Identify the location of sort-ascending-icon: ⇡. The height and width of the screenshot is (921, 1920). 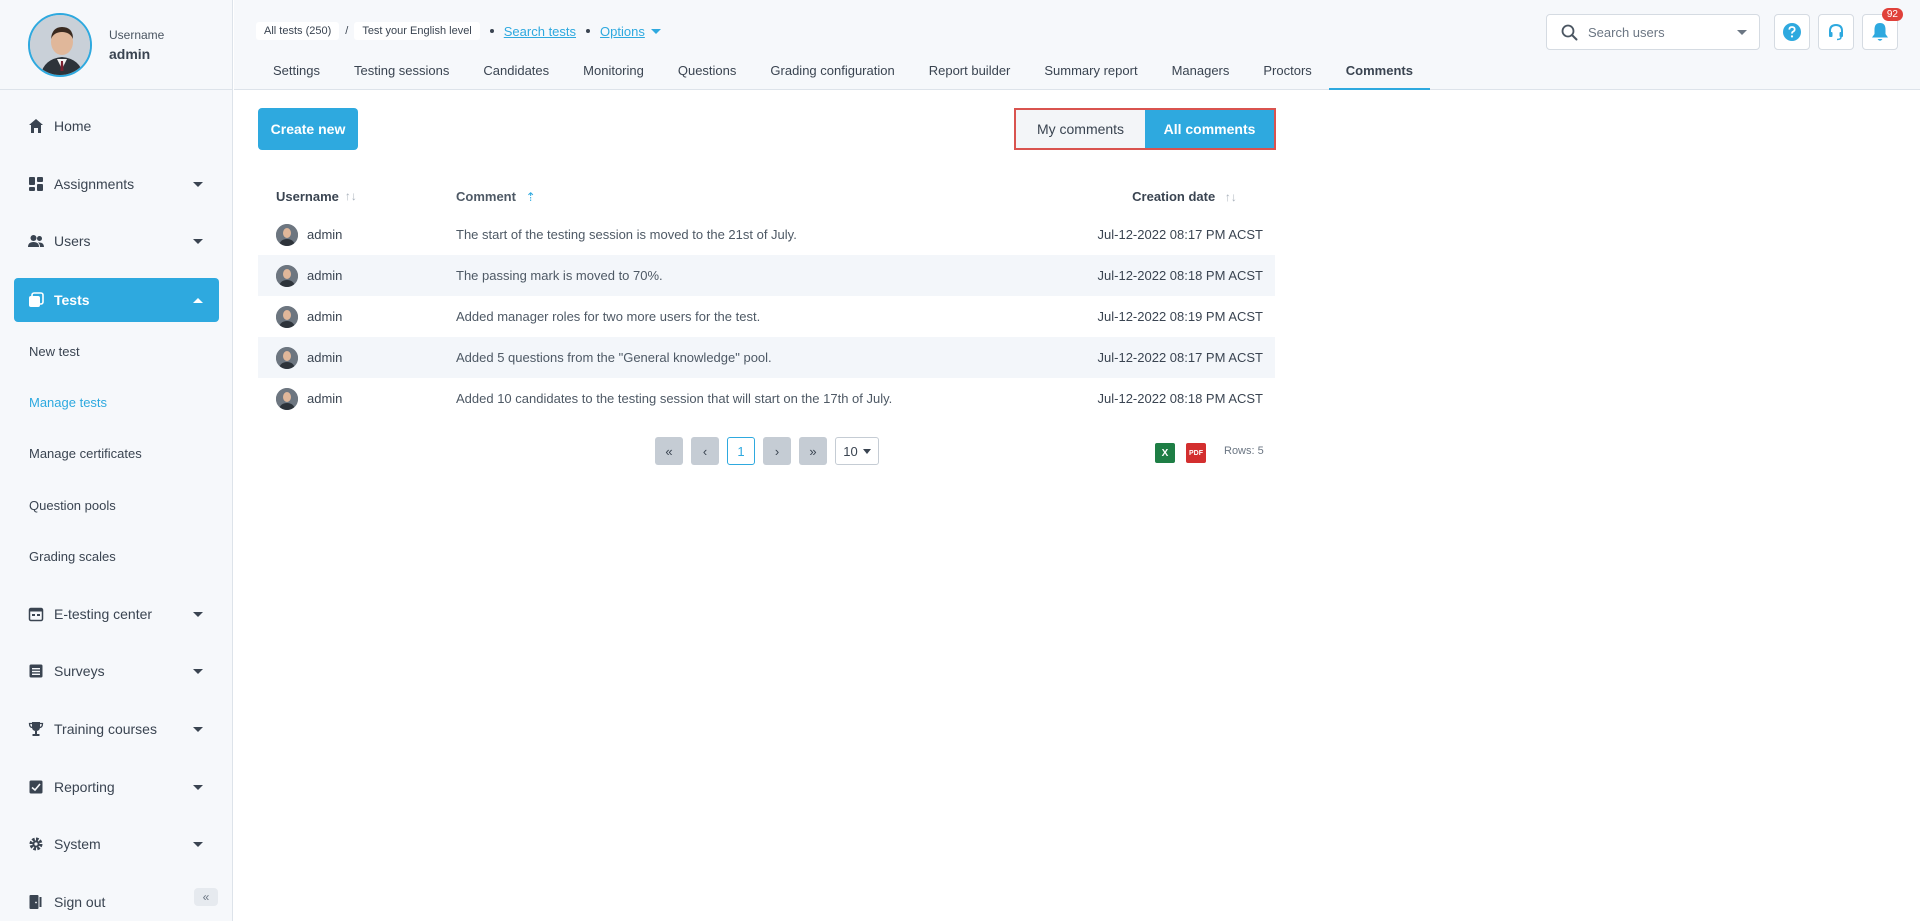
(531, 197).